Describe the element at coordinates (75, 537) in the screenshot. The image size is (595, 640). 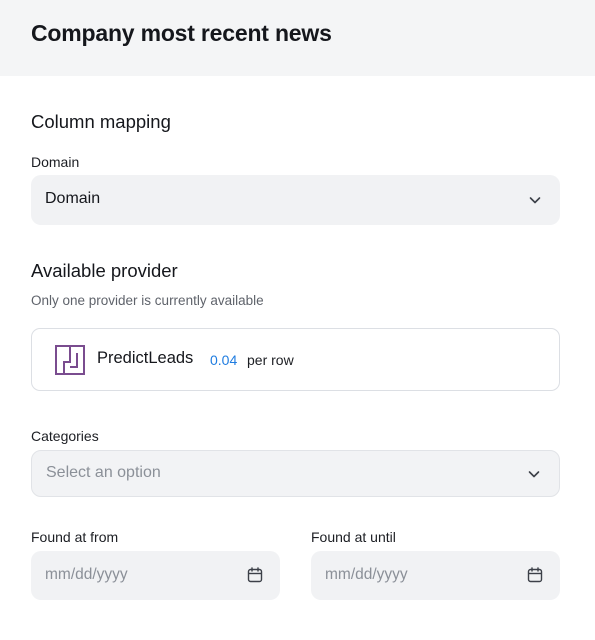
I see `found-from-label: Found at from` at that location.